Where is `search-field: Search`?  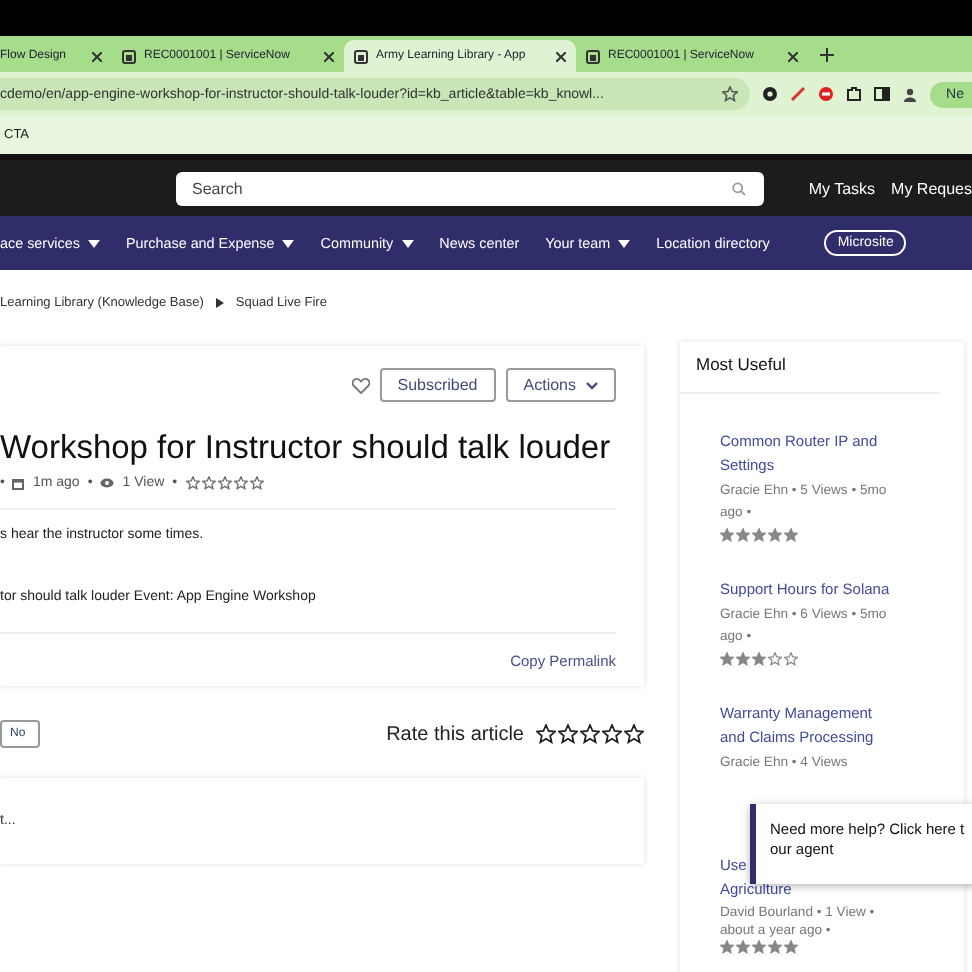 search-field: Search is located at coordinates (470, 188).